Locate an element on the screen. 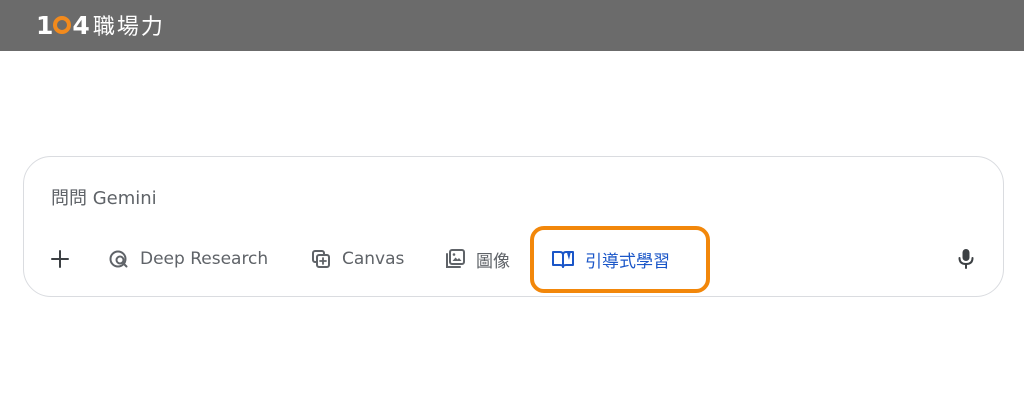  add-button is located at coordinates (60, 259).